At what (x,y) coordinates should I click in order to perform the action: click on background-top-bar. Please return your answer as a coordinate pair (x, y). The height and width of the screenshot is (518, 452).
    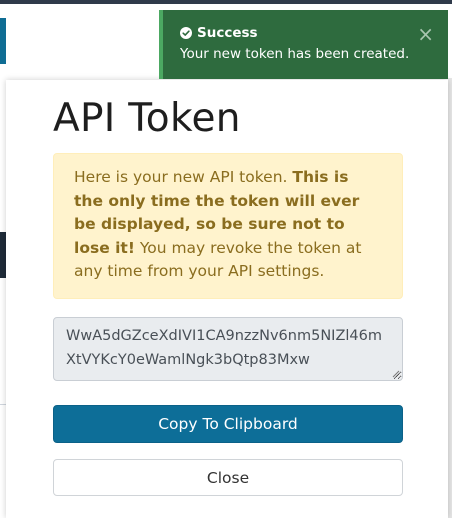
    Looking at the image, I should click on (226, 2).